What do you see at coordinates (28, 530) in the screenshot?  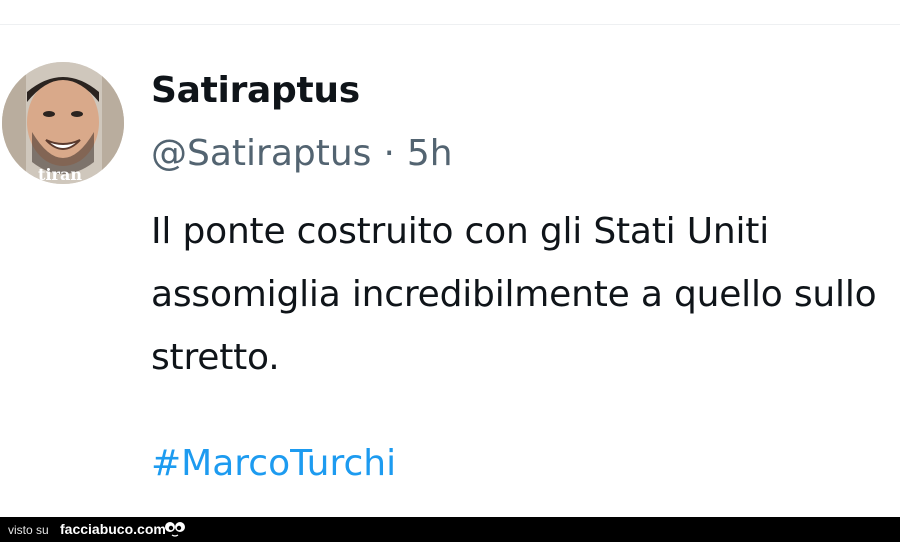 I see `visto-su-label: visto su` at bounding box center [28, 530].